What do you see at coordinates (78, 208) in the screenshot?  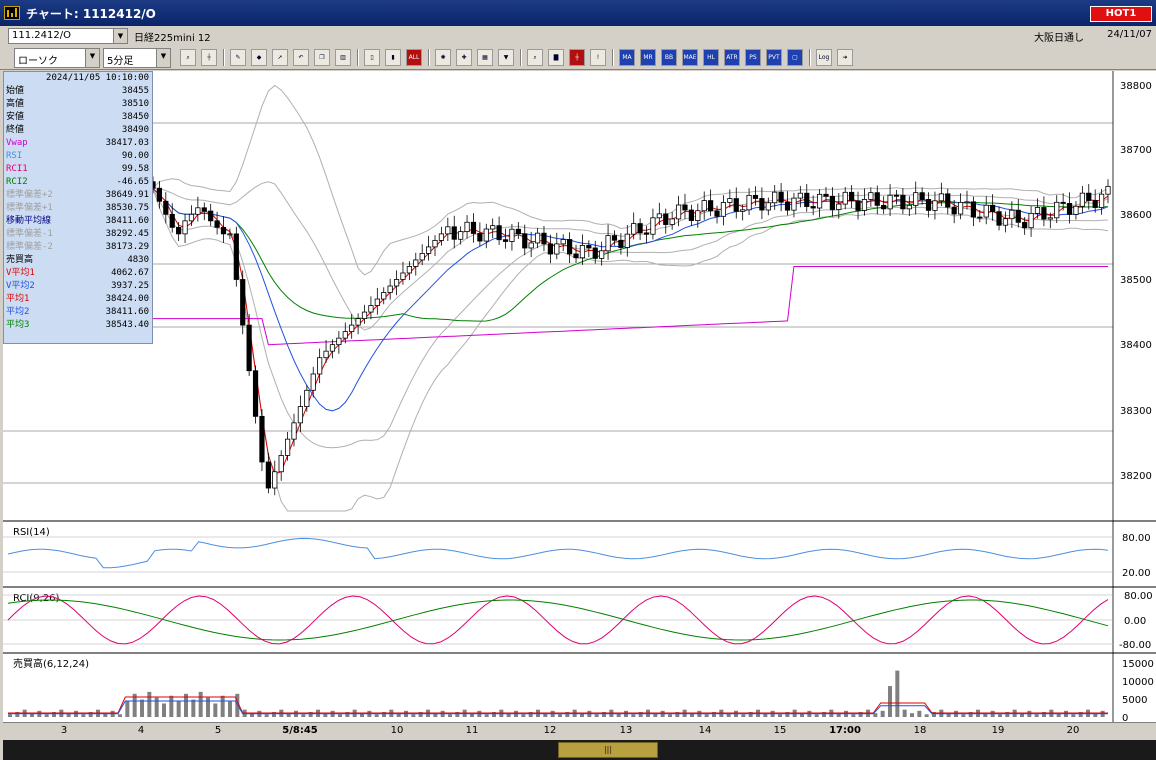 I see `panel-row: 標準偏差+1 38530.75` at bounding box center [78, 208].